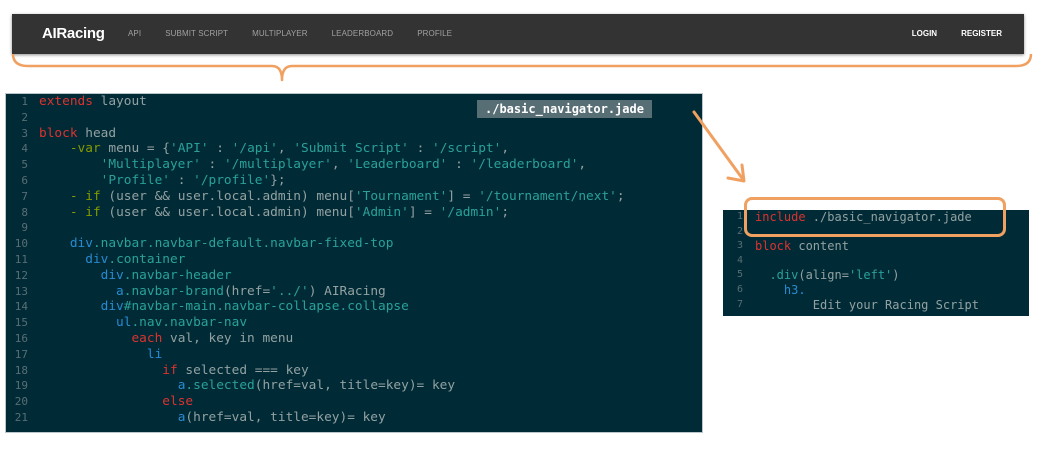 This screenshot has width=1039, height=451. Describe the element at coordinates (354, 402) in the screenshot. I see `code-line: 20 else` at that location.